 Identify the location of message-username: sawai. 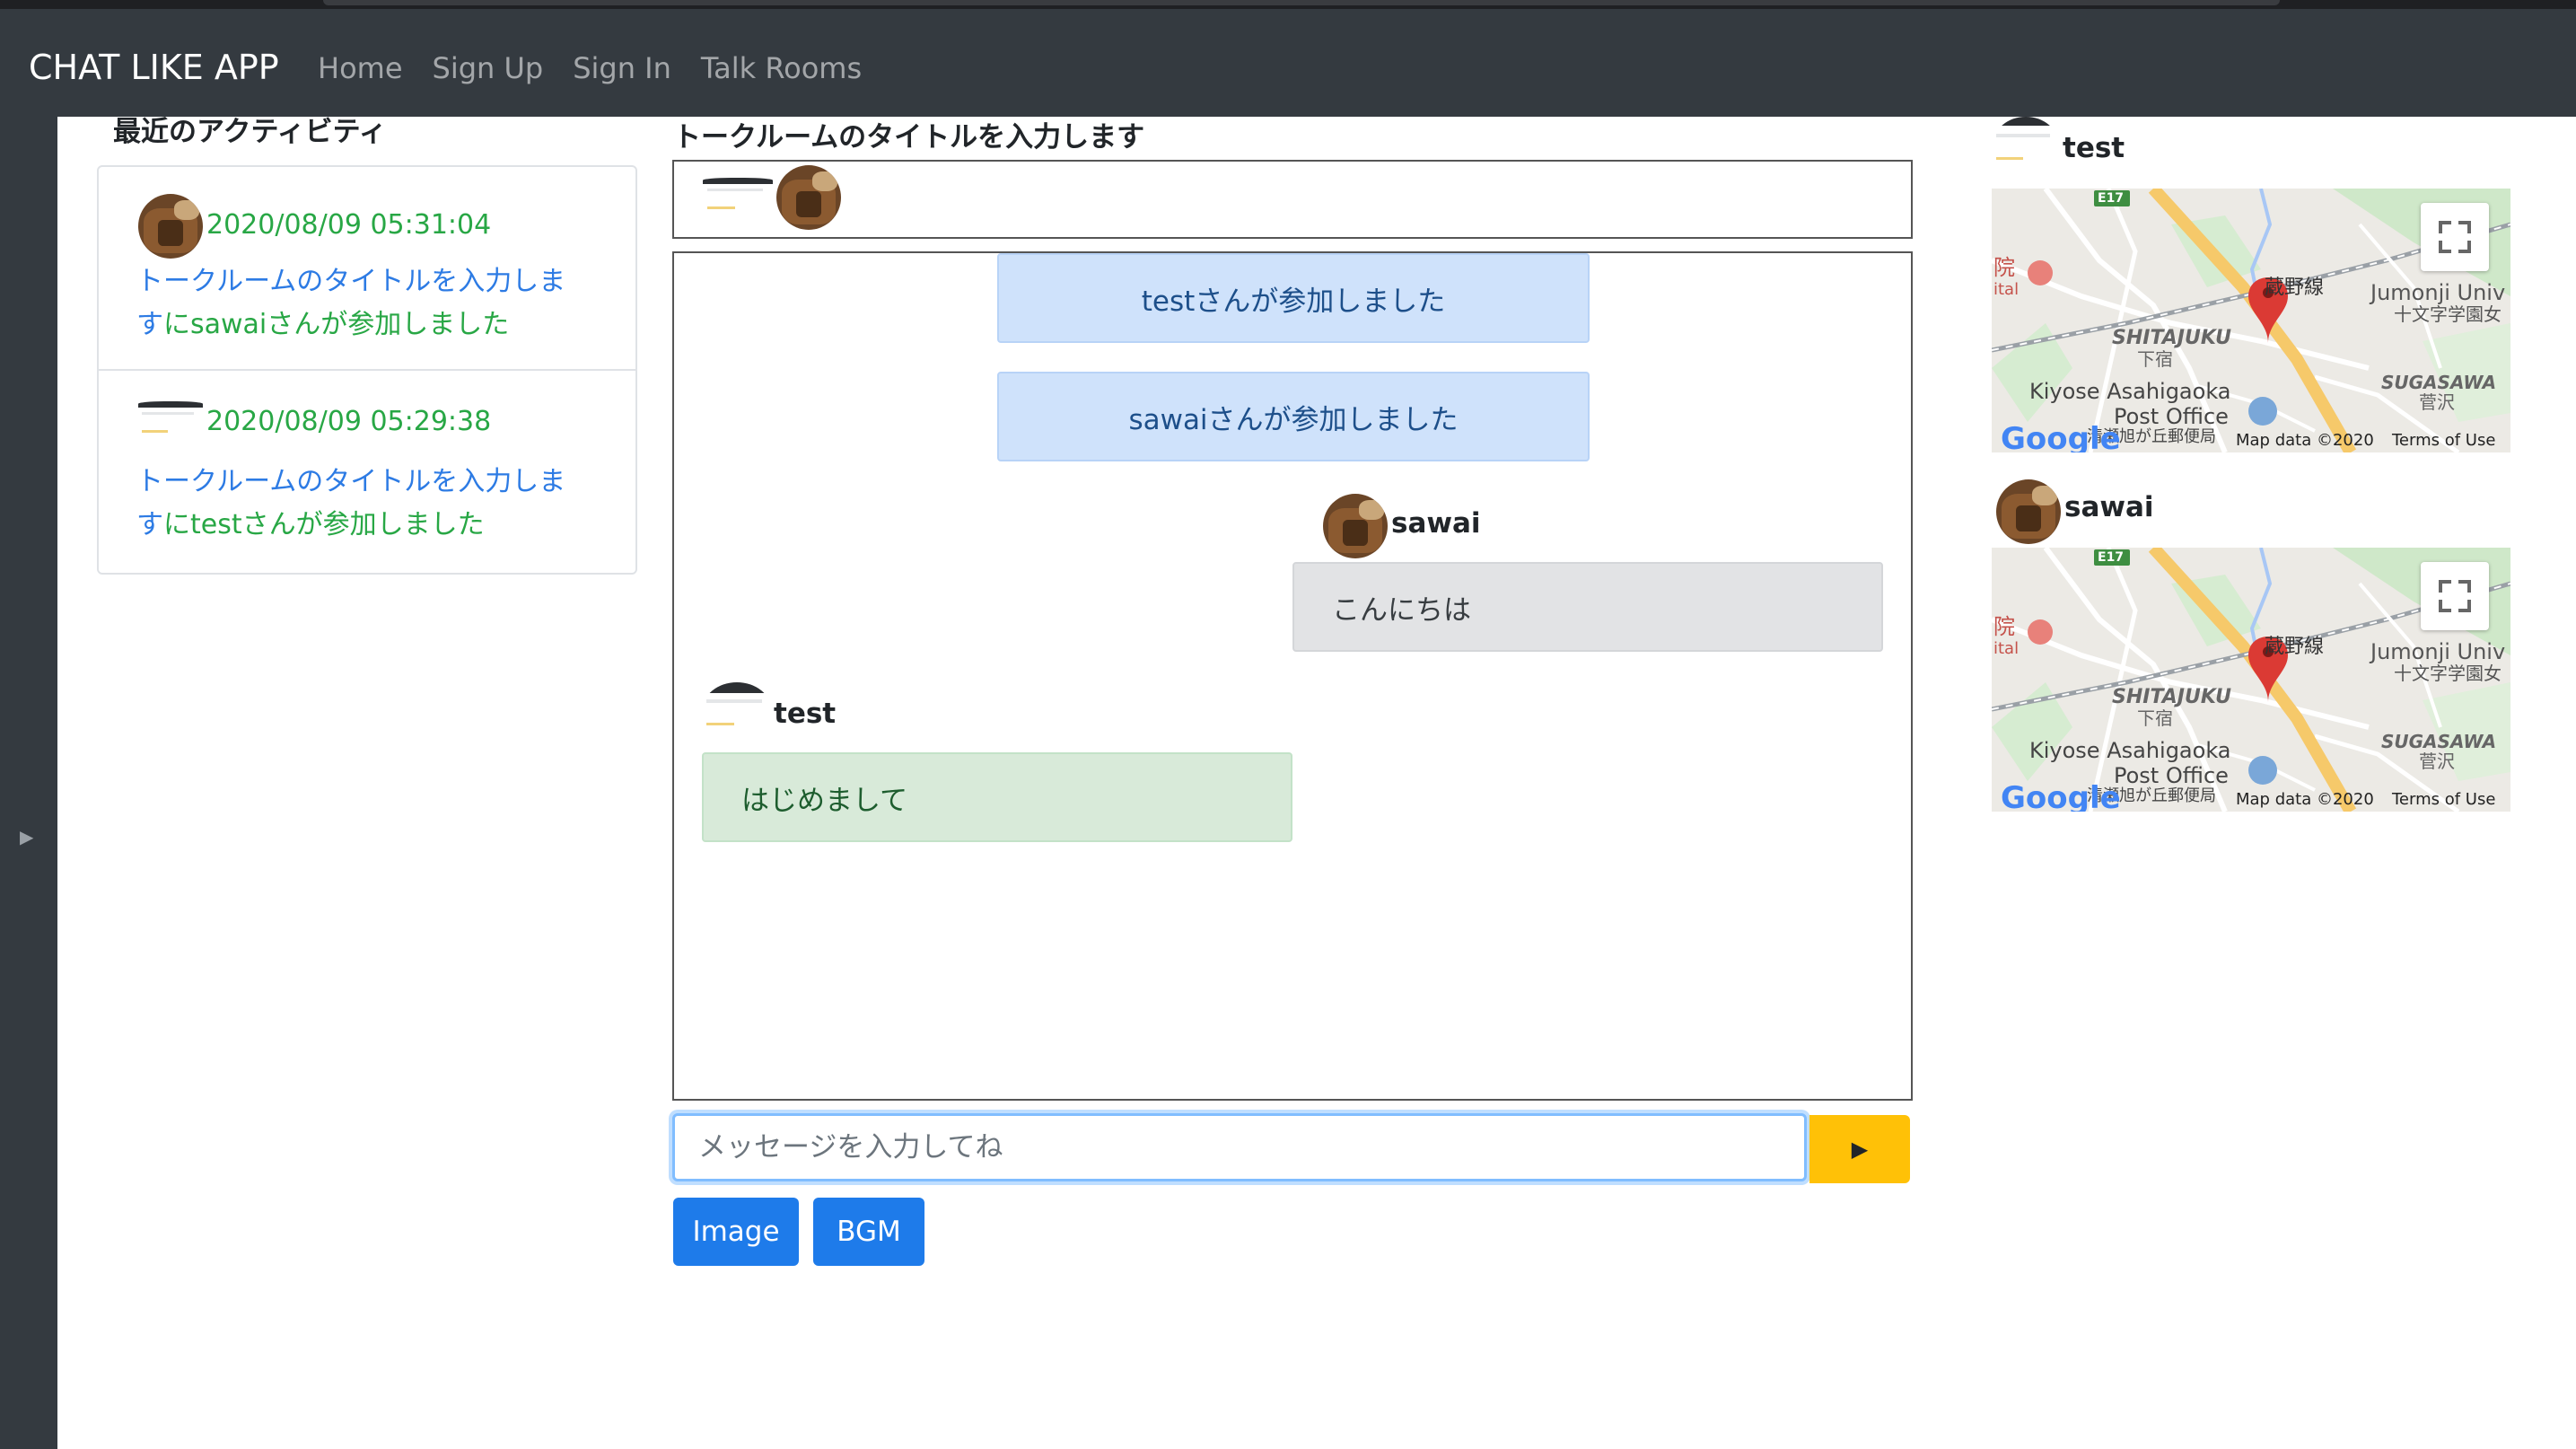
(1436, 523).